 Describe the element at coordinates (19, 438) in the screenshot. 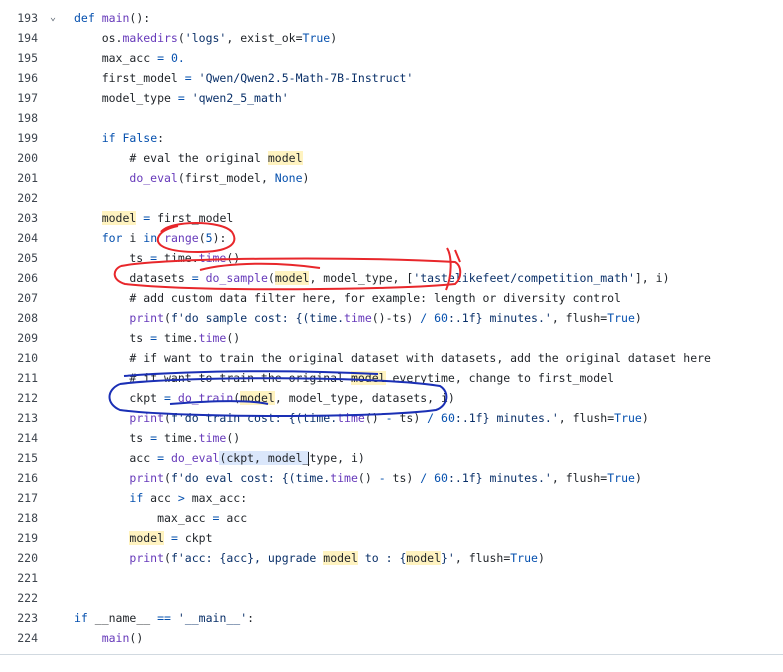

I see `line-number: 214` at that location.